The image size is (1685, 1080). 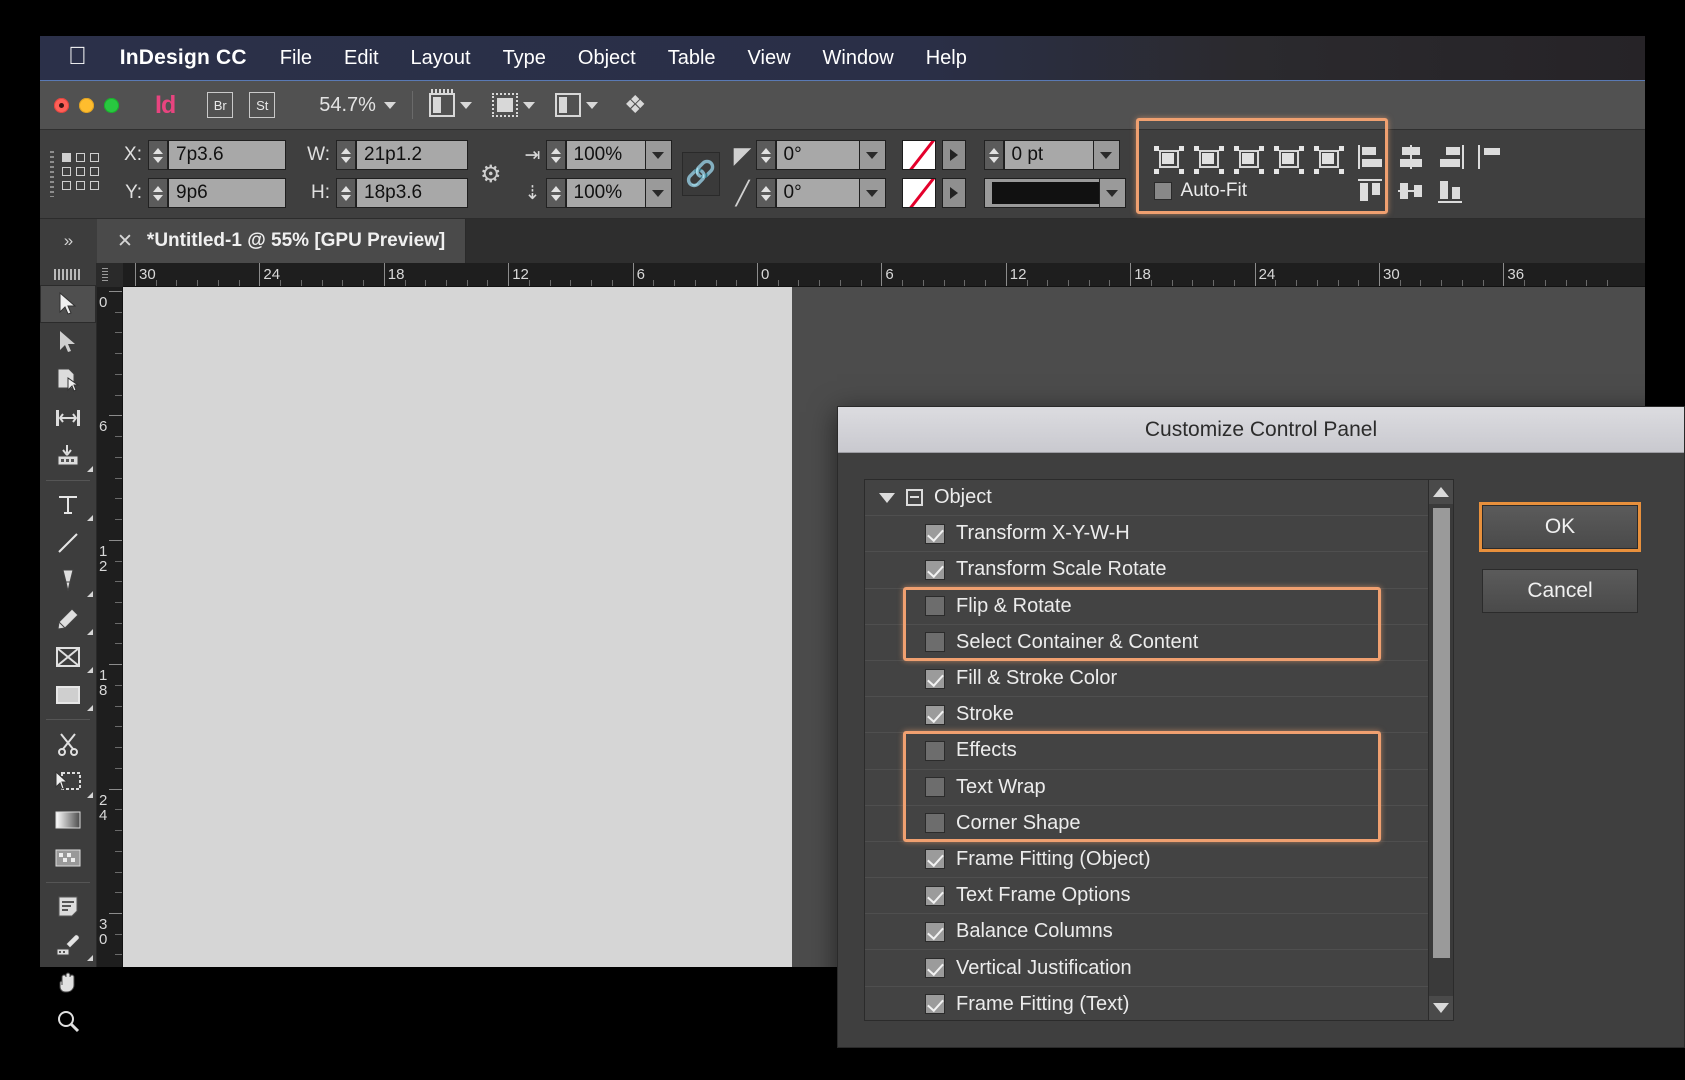 I want to click on x-input: 7p3.6, so click(x=227, y=155).